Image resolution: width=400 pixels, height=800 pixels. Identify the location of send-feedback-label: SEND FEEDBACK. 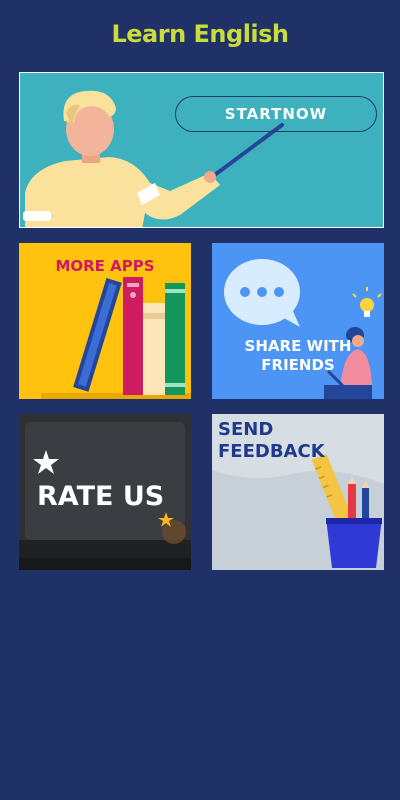
(271, 441).